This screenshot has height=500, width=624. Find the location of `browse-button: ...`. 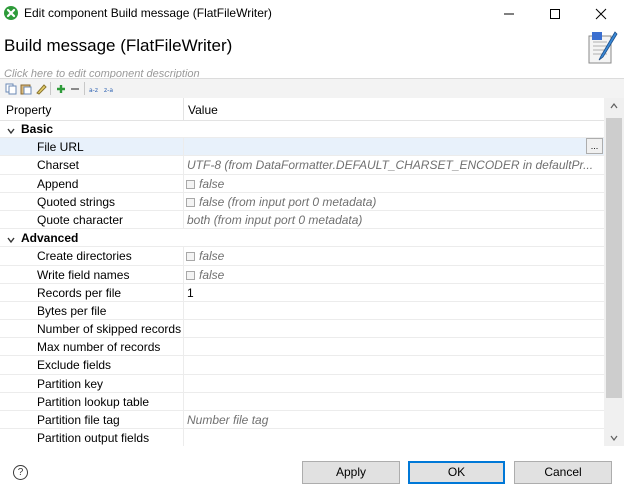

browse-button: ... is located at coordinates (594, 146).